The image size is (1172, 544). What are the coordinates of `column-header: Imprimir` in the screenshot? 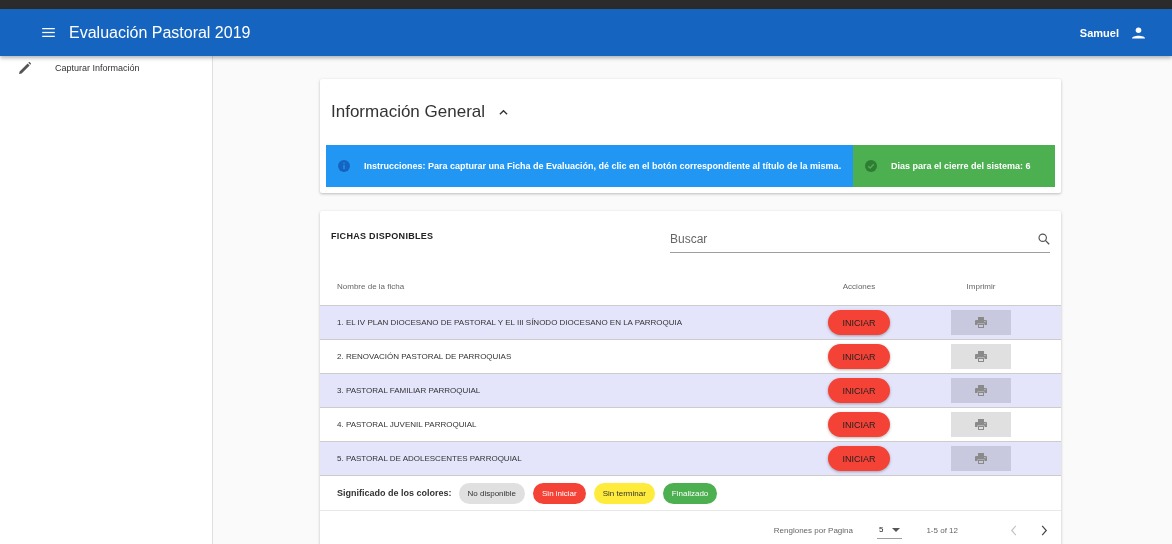 It's located at (981, 286).